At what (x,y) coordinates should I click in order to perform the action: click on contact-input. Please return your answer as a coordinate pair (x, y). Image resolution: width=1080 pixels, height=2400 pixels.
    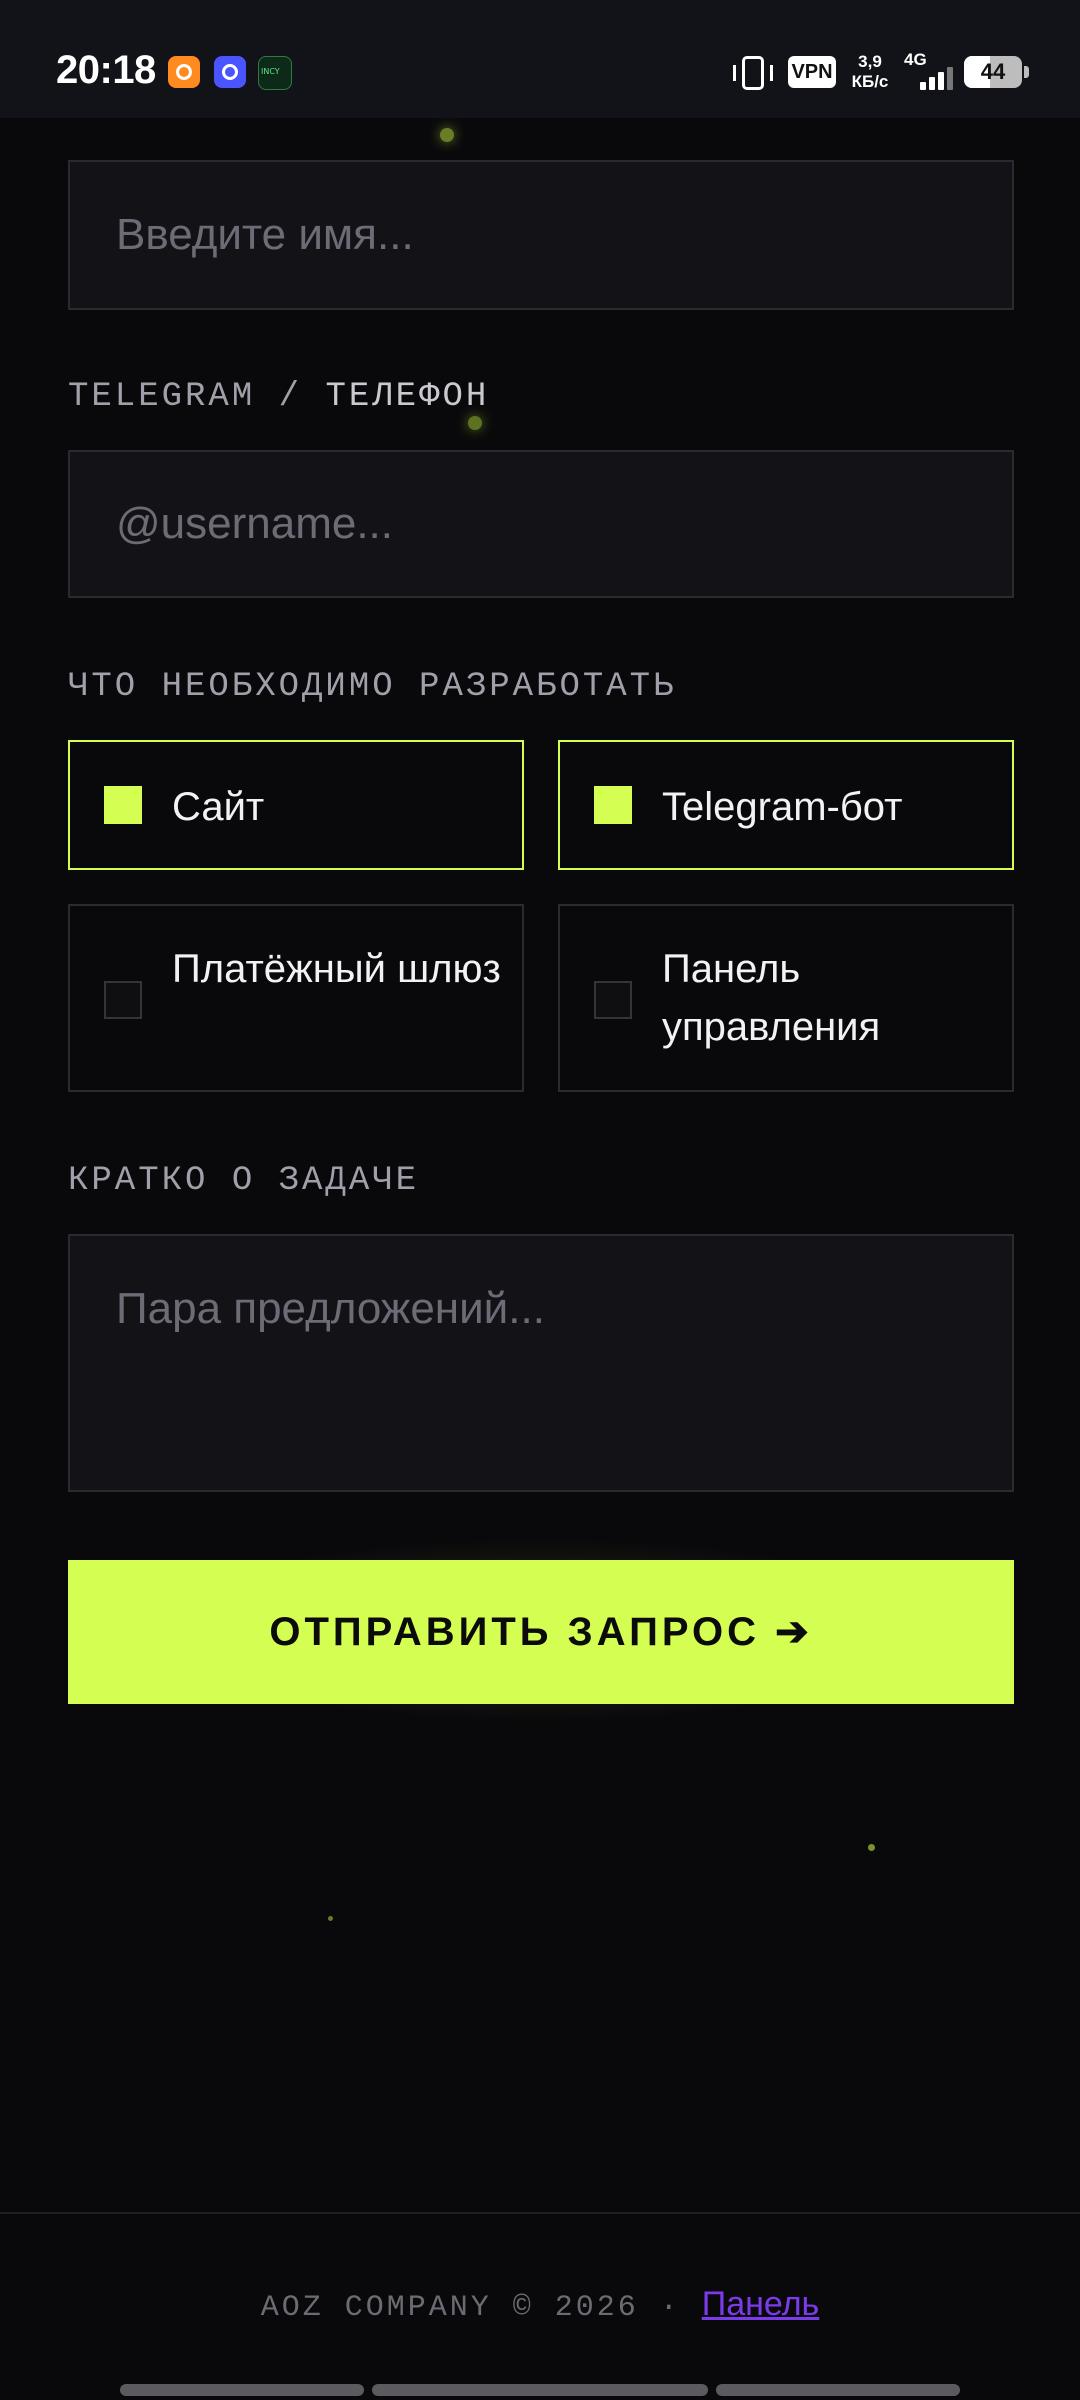
    Looking at the image, I should click on (541, 524).